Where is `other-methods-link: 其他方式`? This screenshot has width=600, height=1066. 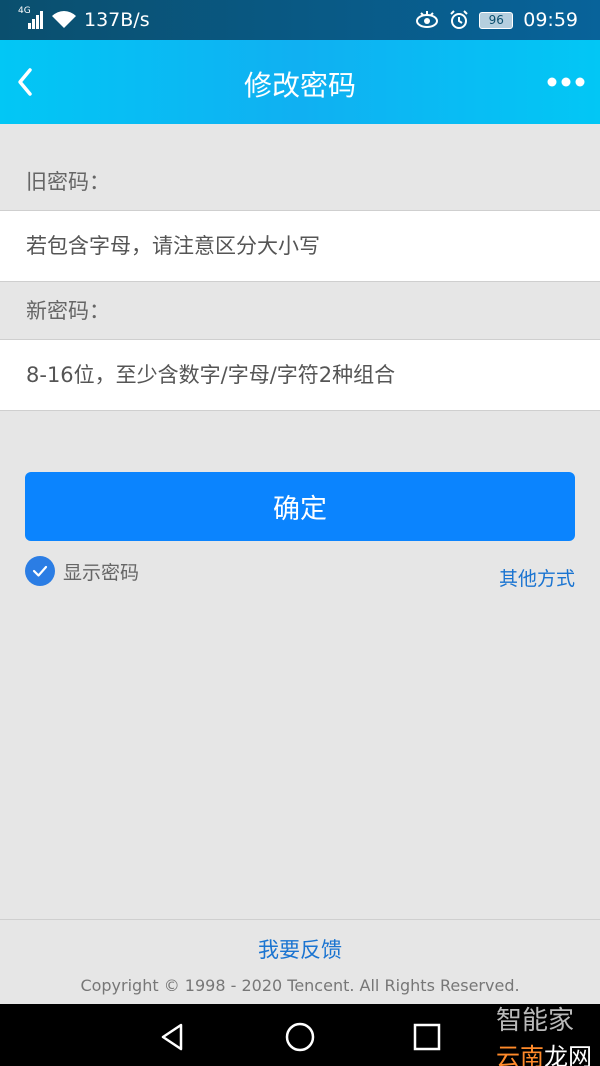
other-methods-link: 其他方式 is located at coordinates (537, 577).